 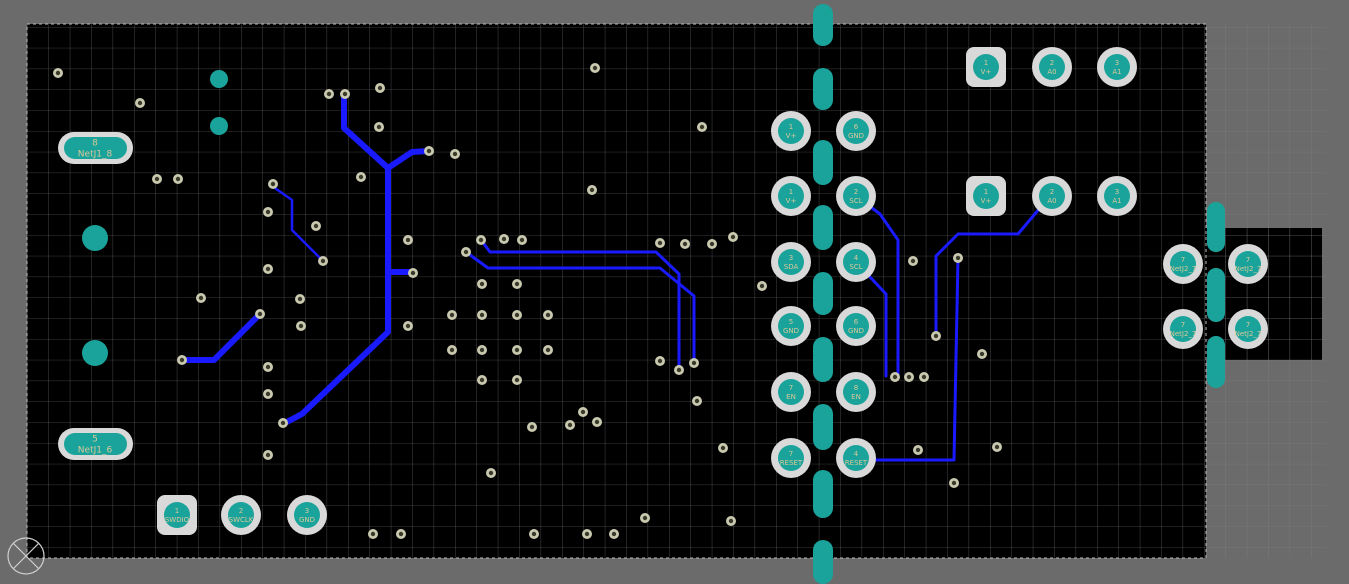 What do you see at coordinates (95, 155) in the screenshot?
I see `pad-net-label: NetJ1_8` at bounding box center [95, 155].